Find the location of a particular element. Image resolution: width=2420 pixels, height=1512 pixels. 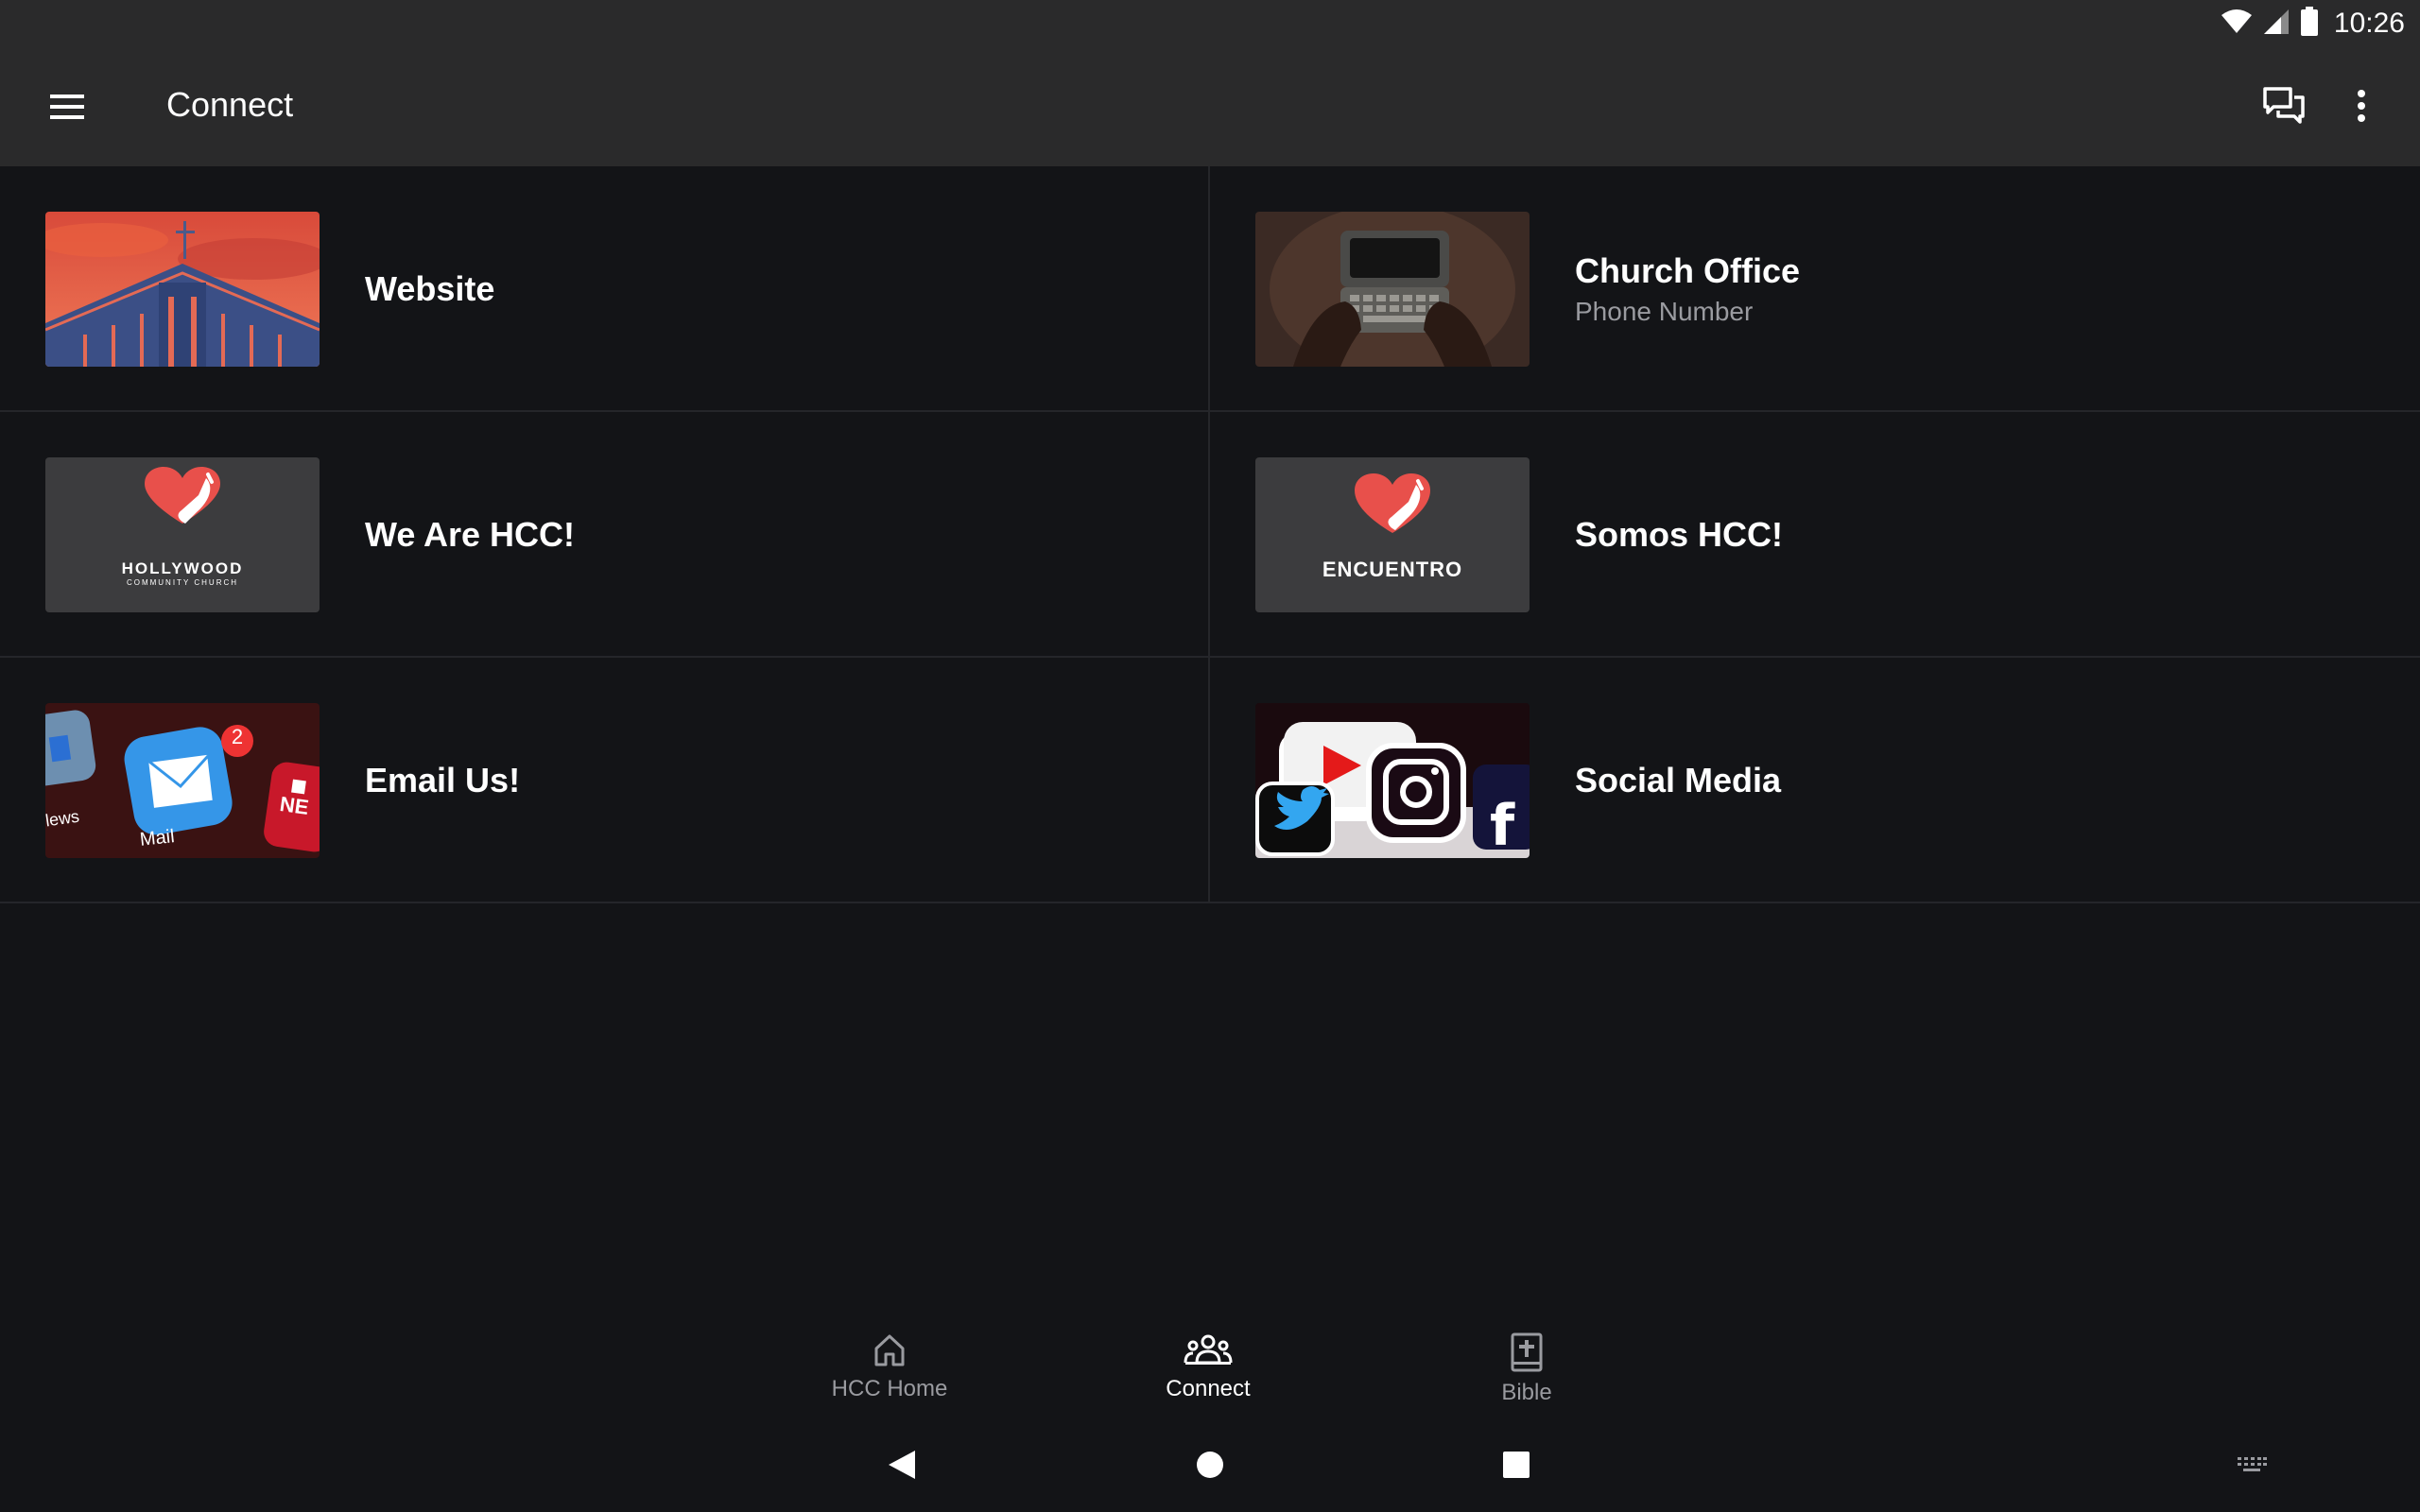

more-vert-icon is located at coordinates (2361, 106).